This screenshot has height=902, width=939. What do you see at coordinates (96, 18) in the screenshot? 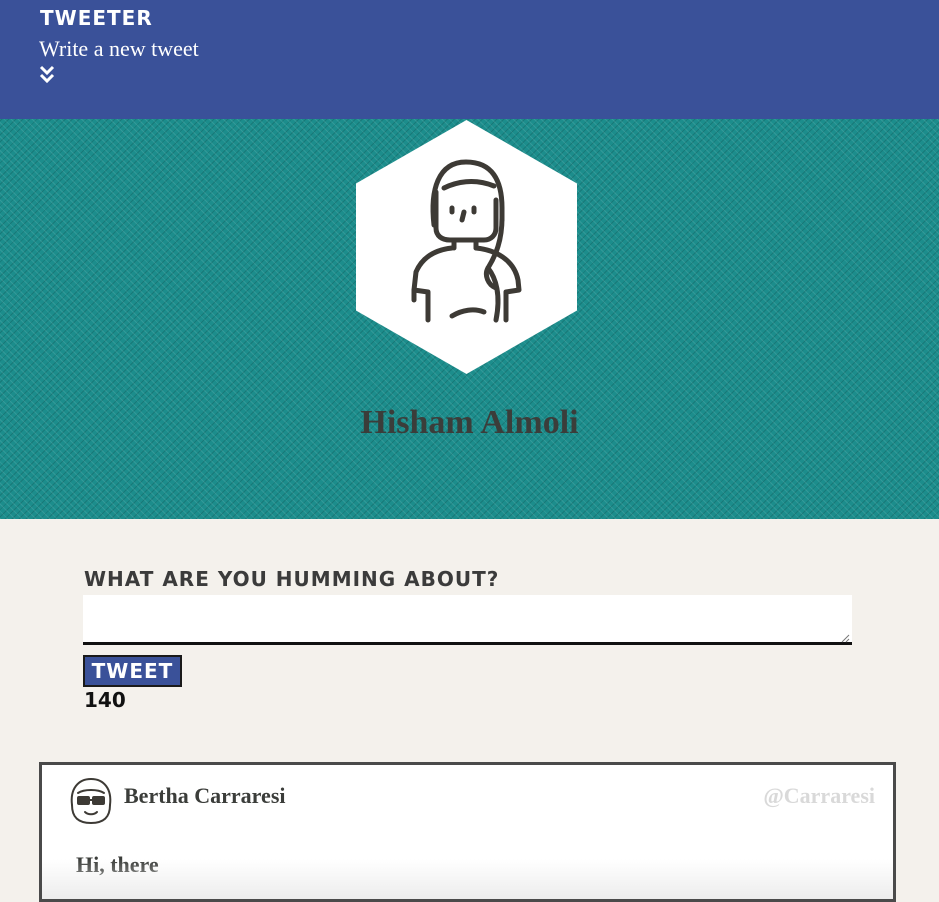
I see `brand-logo: Tweeter` at bounding box center [96, 18].